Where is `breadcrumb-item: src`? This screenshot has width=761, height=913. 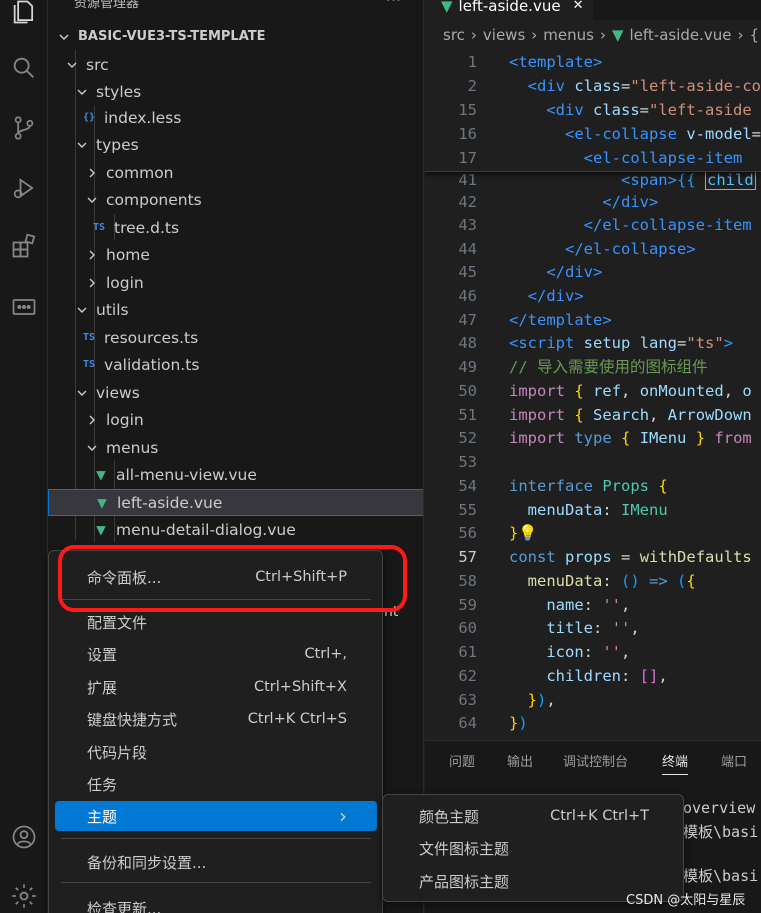
breadcrumb-item: src is located at coordinates (454, 35).